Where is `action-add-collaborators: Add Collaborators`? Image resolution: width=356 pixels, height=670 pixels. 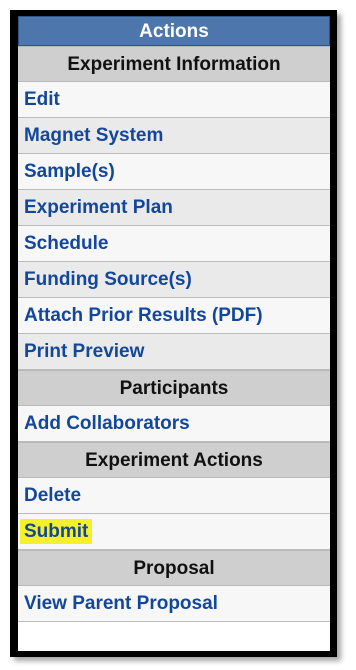
action-add-collaborators: Add Collaborators is located at coordinates (174, 424).